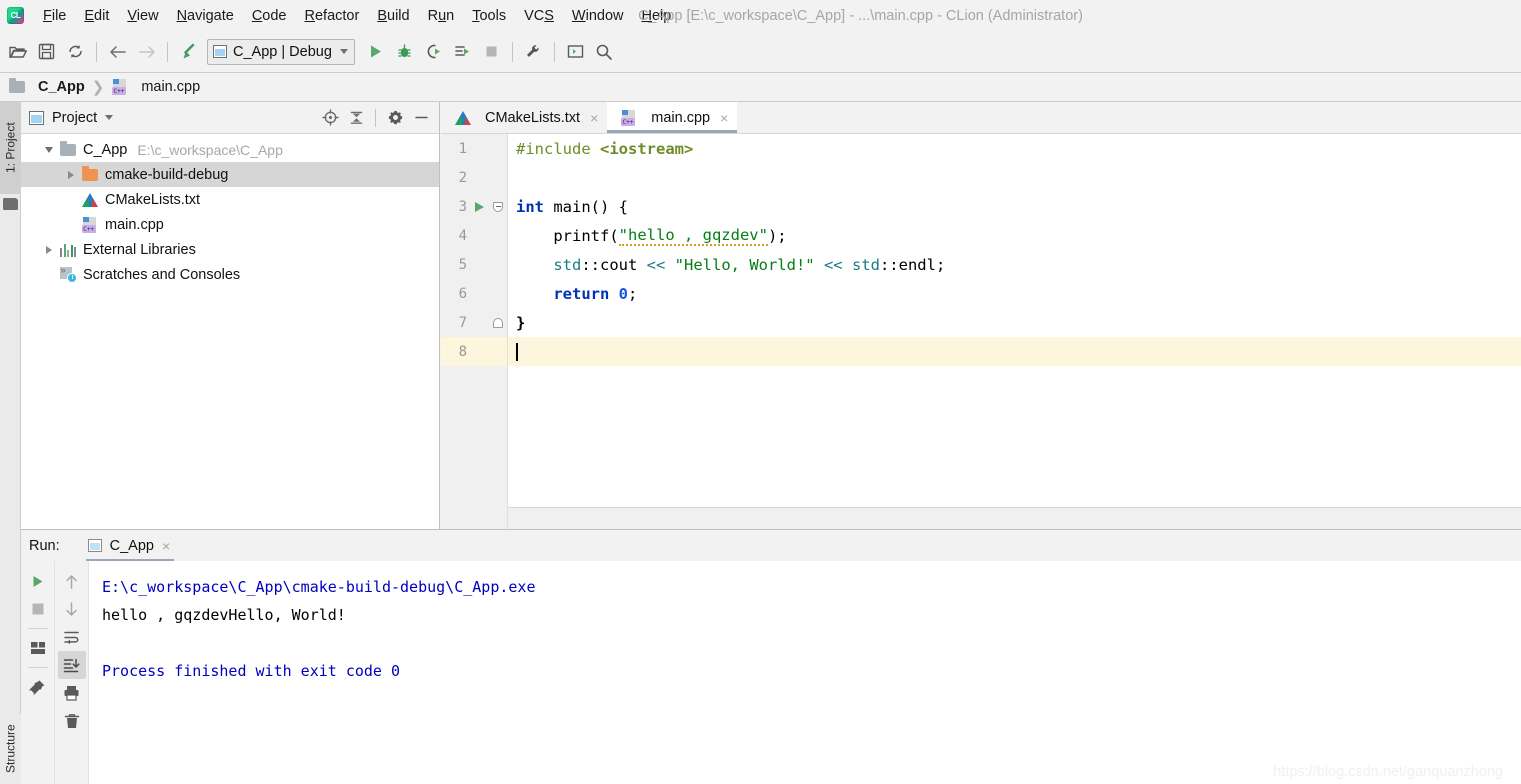  I want to click on fold-close-icon, so click(498, 322).